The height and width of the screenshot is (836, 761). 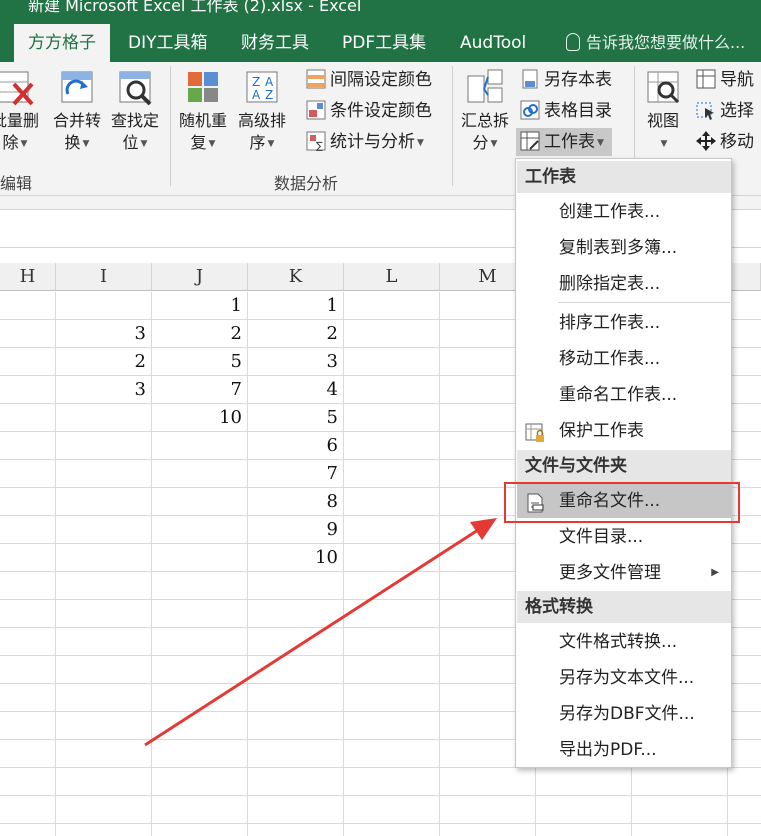 I want to click on summarize-split-button: 汇总拆 分 ▼, so click(x=485, y=111).